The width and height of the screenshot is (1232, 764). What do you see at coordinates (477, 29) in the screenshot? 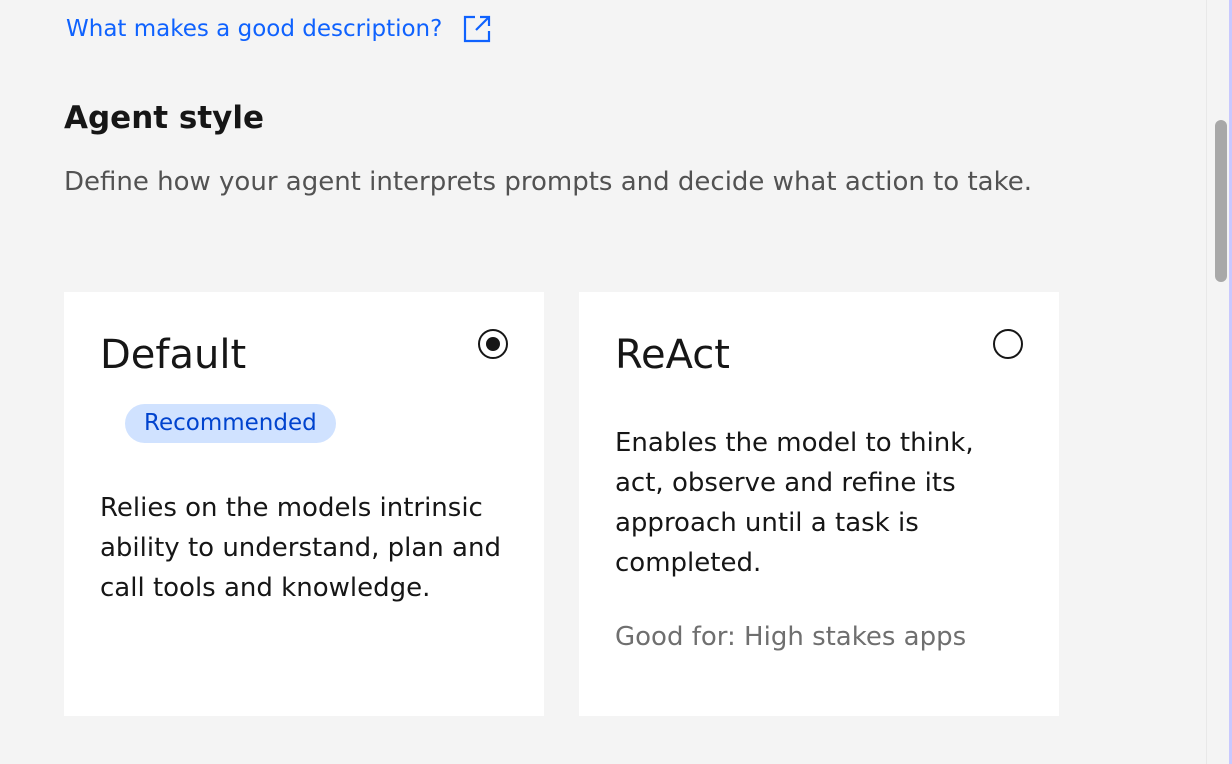
I see `launch-icon` at bounding box center [477, 29].